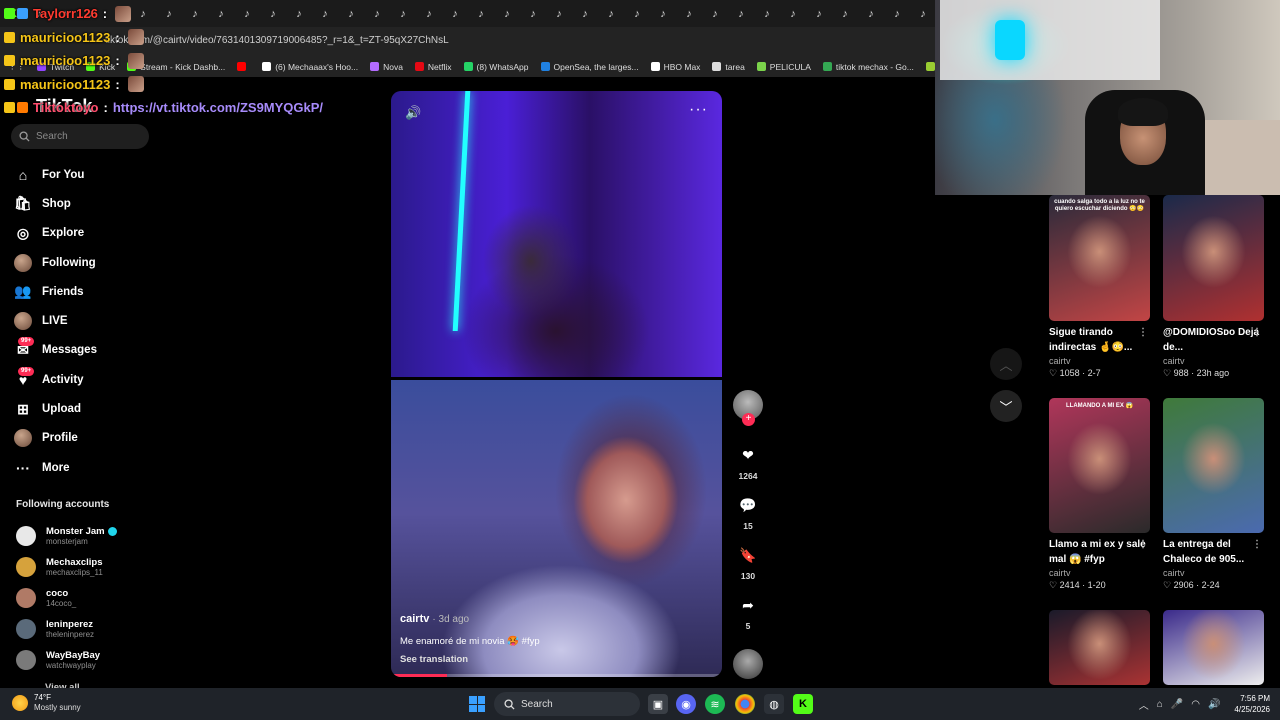 This screenshot has width=1280, height=720. What do you see at coordinates (96, 628) in the screenshot?
I see `following-account: leninperez theleninperez` at bounding box center [96, 628].